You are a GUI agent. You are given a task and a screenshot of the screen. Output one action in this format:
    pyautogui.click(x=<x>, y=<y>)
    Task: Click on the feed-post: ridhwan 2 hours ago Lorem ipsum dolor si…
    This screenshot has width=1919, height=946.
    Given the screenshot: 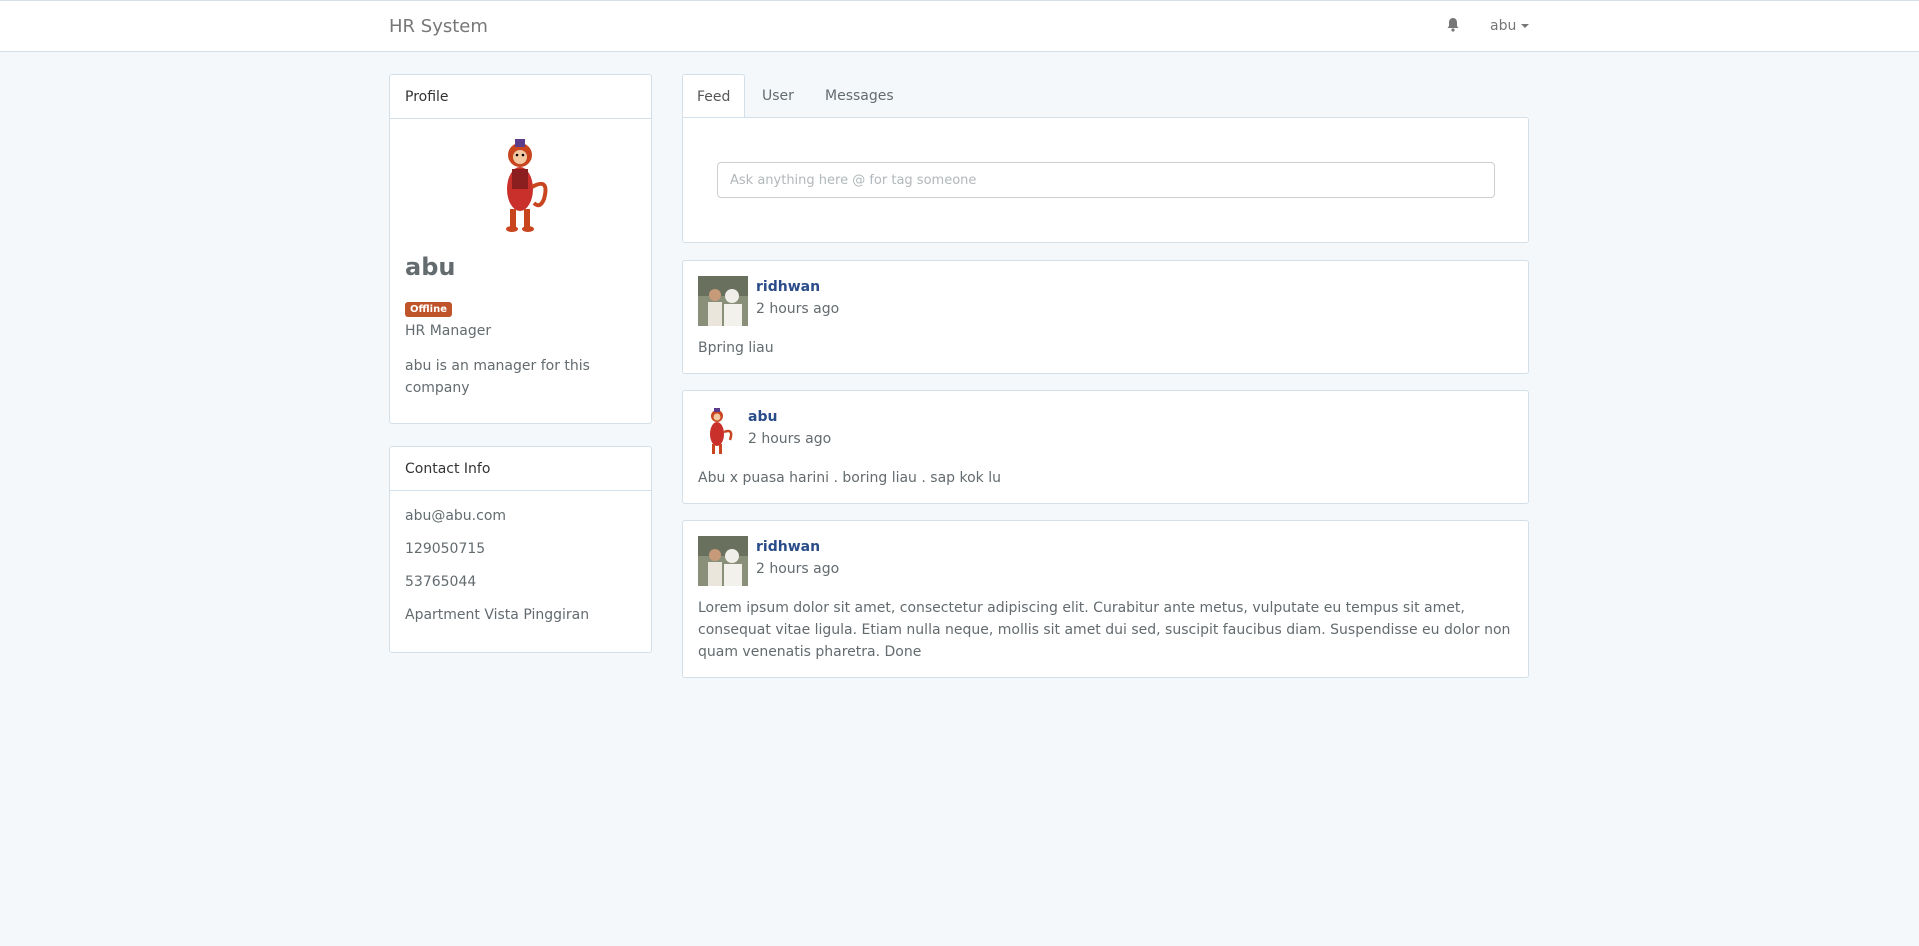 What is the action you would take?
    pyautogui.click(x=1105, y=599)
    